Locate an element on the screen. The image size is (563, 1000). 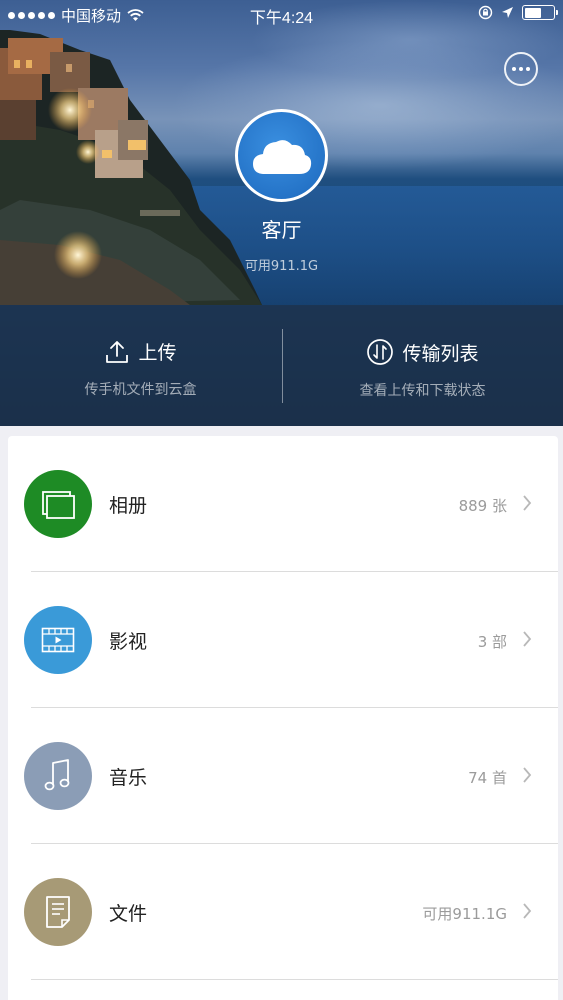
music-note-icon is located at coordinates (57, 775).